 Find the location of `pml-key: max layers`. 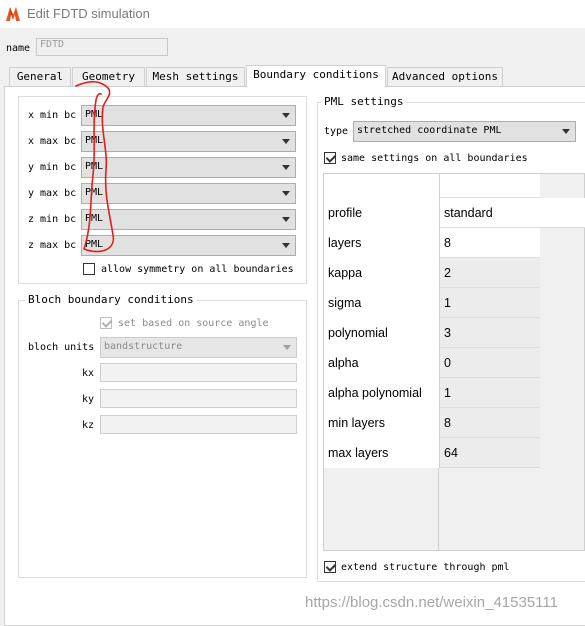

pml-key: max layers is located at coordinates (381, 453).